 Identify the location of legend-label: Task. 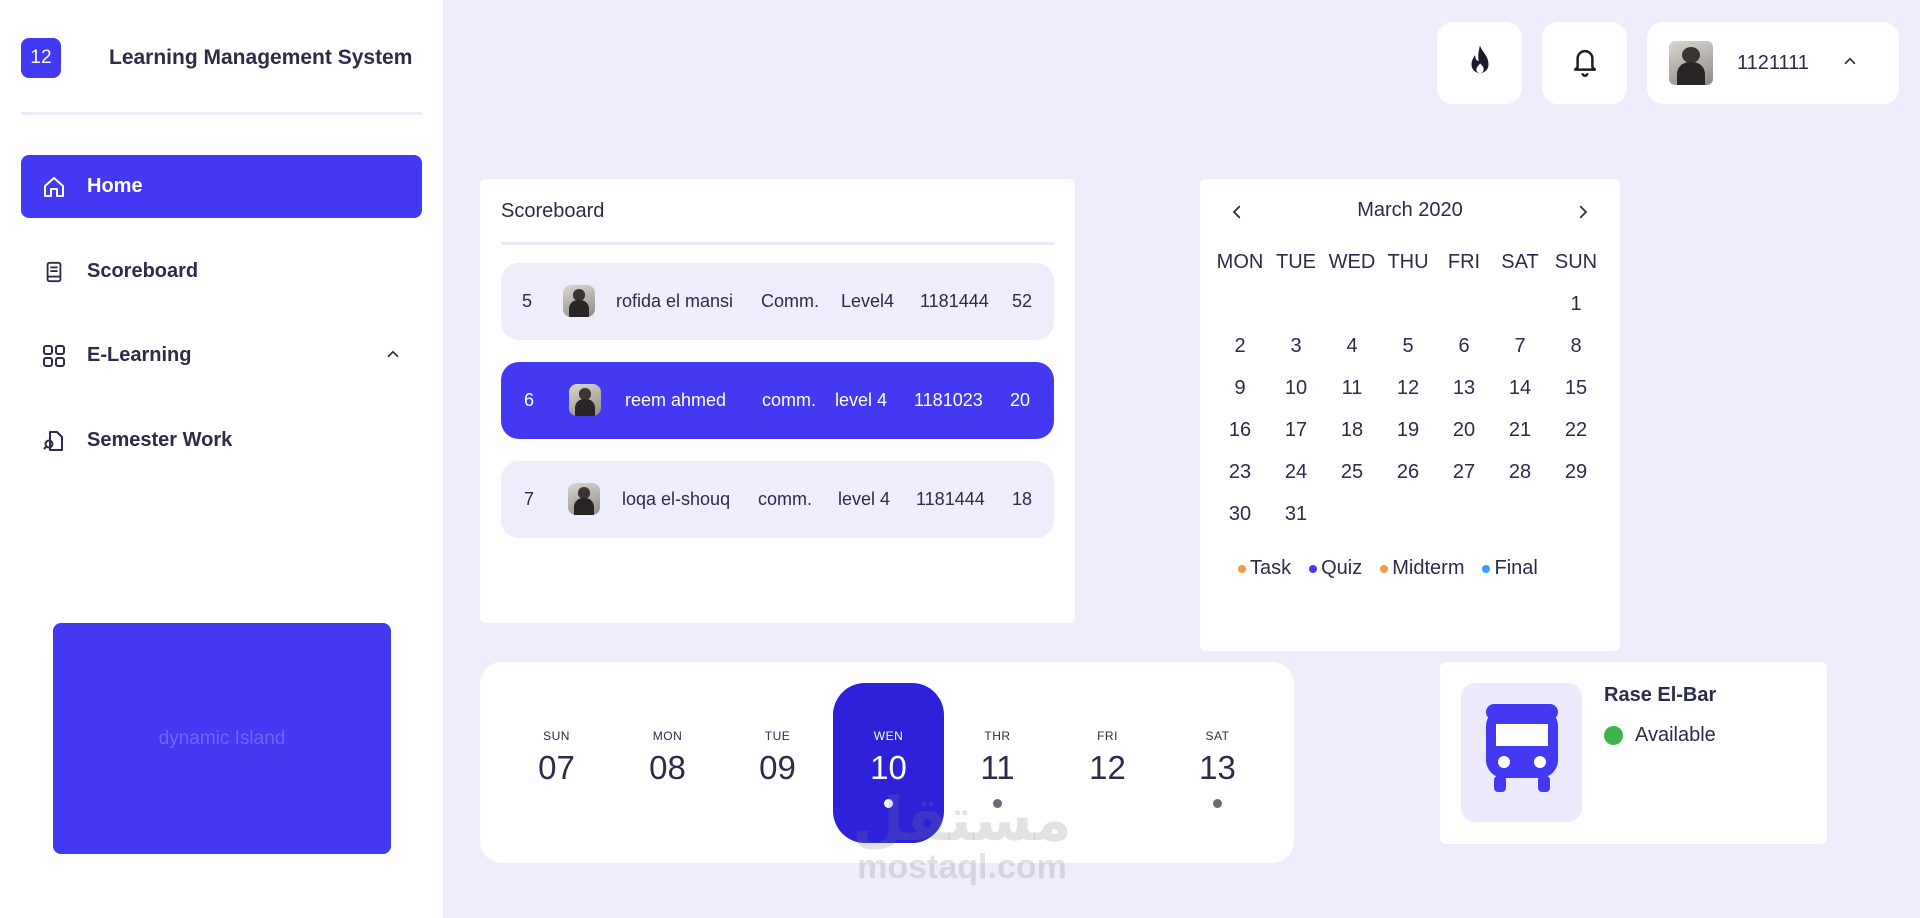
(1271, 568).